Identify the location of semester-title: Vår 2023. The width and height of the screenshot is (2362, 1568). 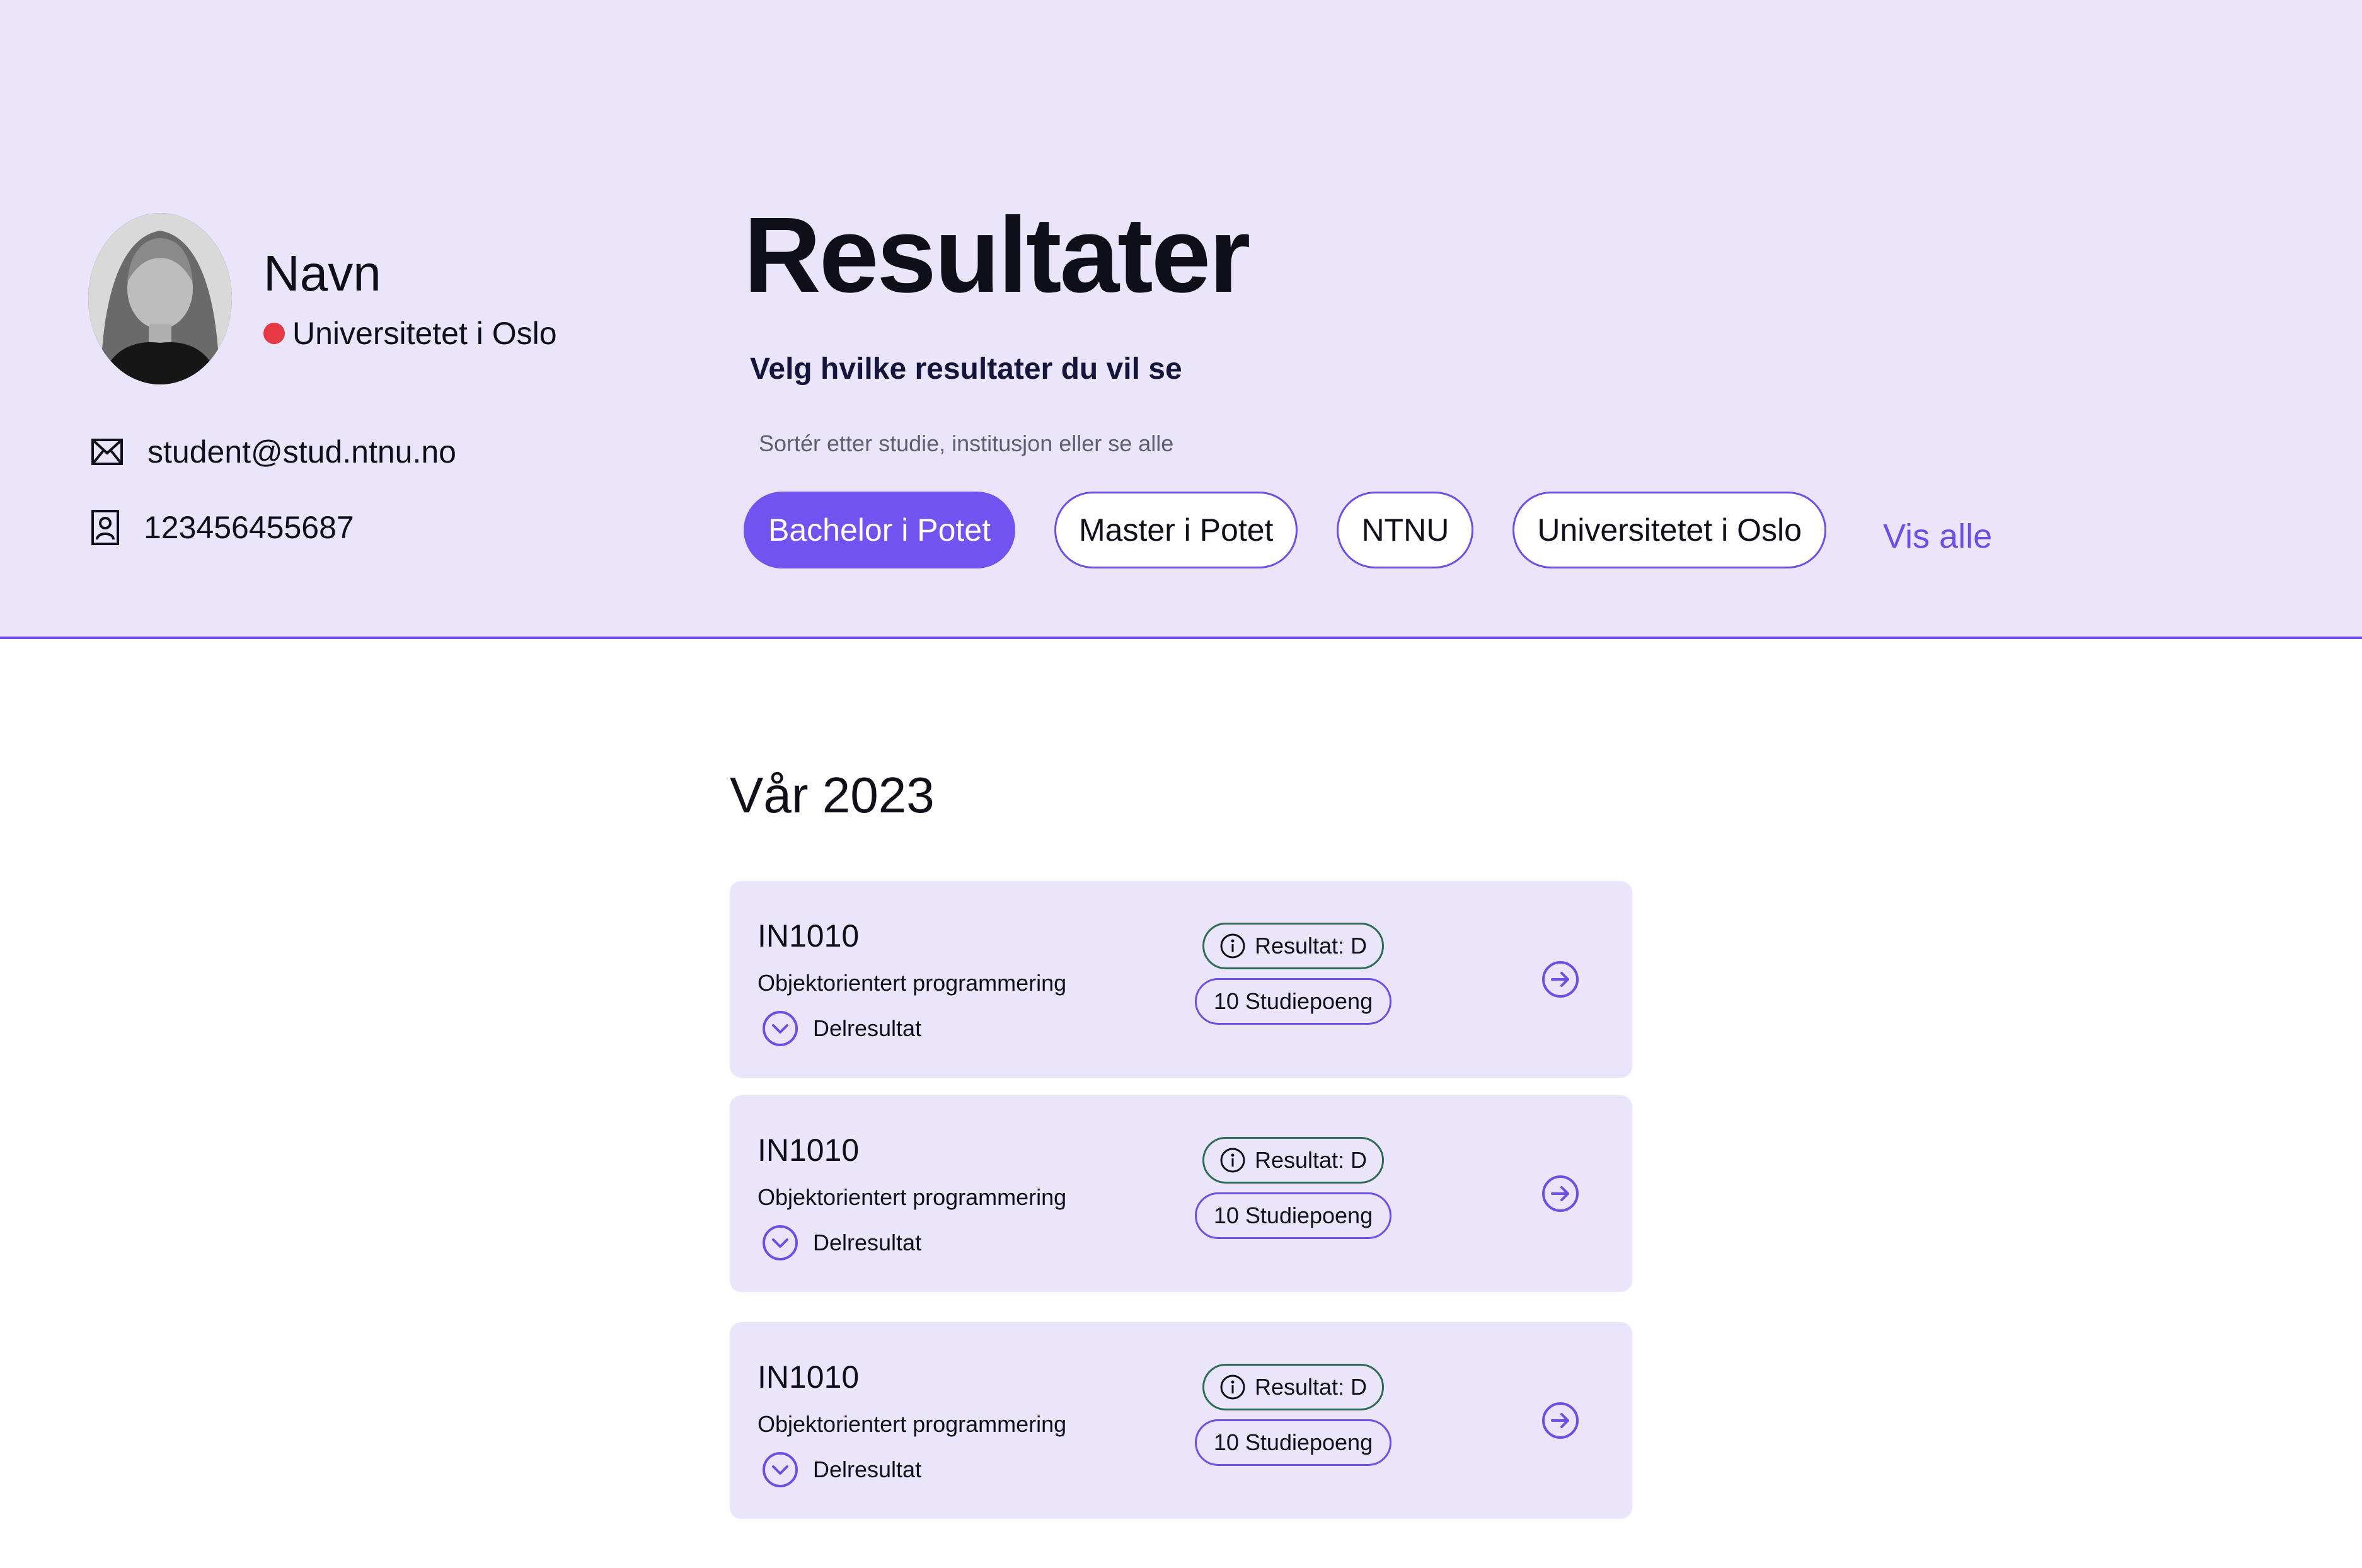
(832, 795).